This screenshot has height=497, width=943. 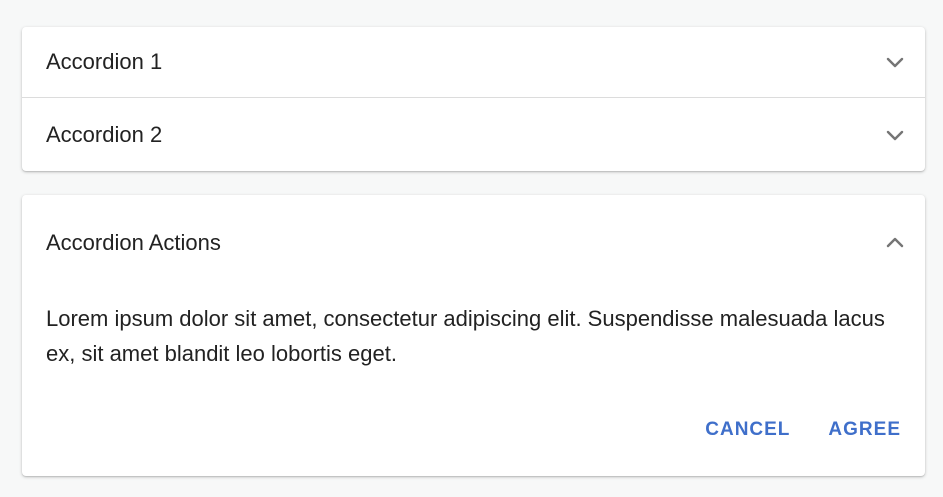 What do you see at coordinates (895, 243) in the screenshot?
I see `chevron-up-icon` at bounding box center [895, 243].